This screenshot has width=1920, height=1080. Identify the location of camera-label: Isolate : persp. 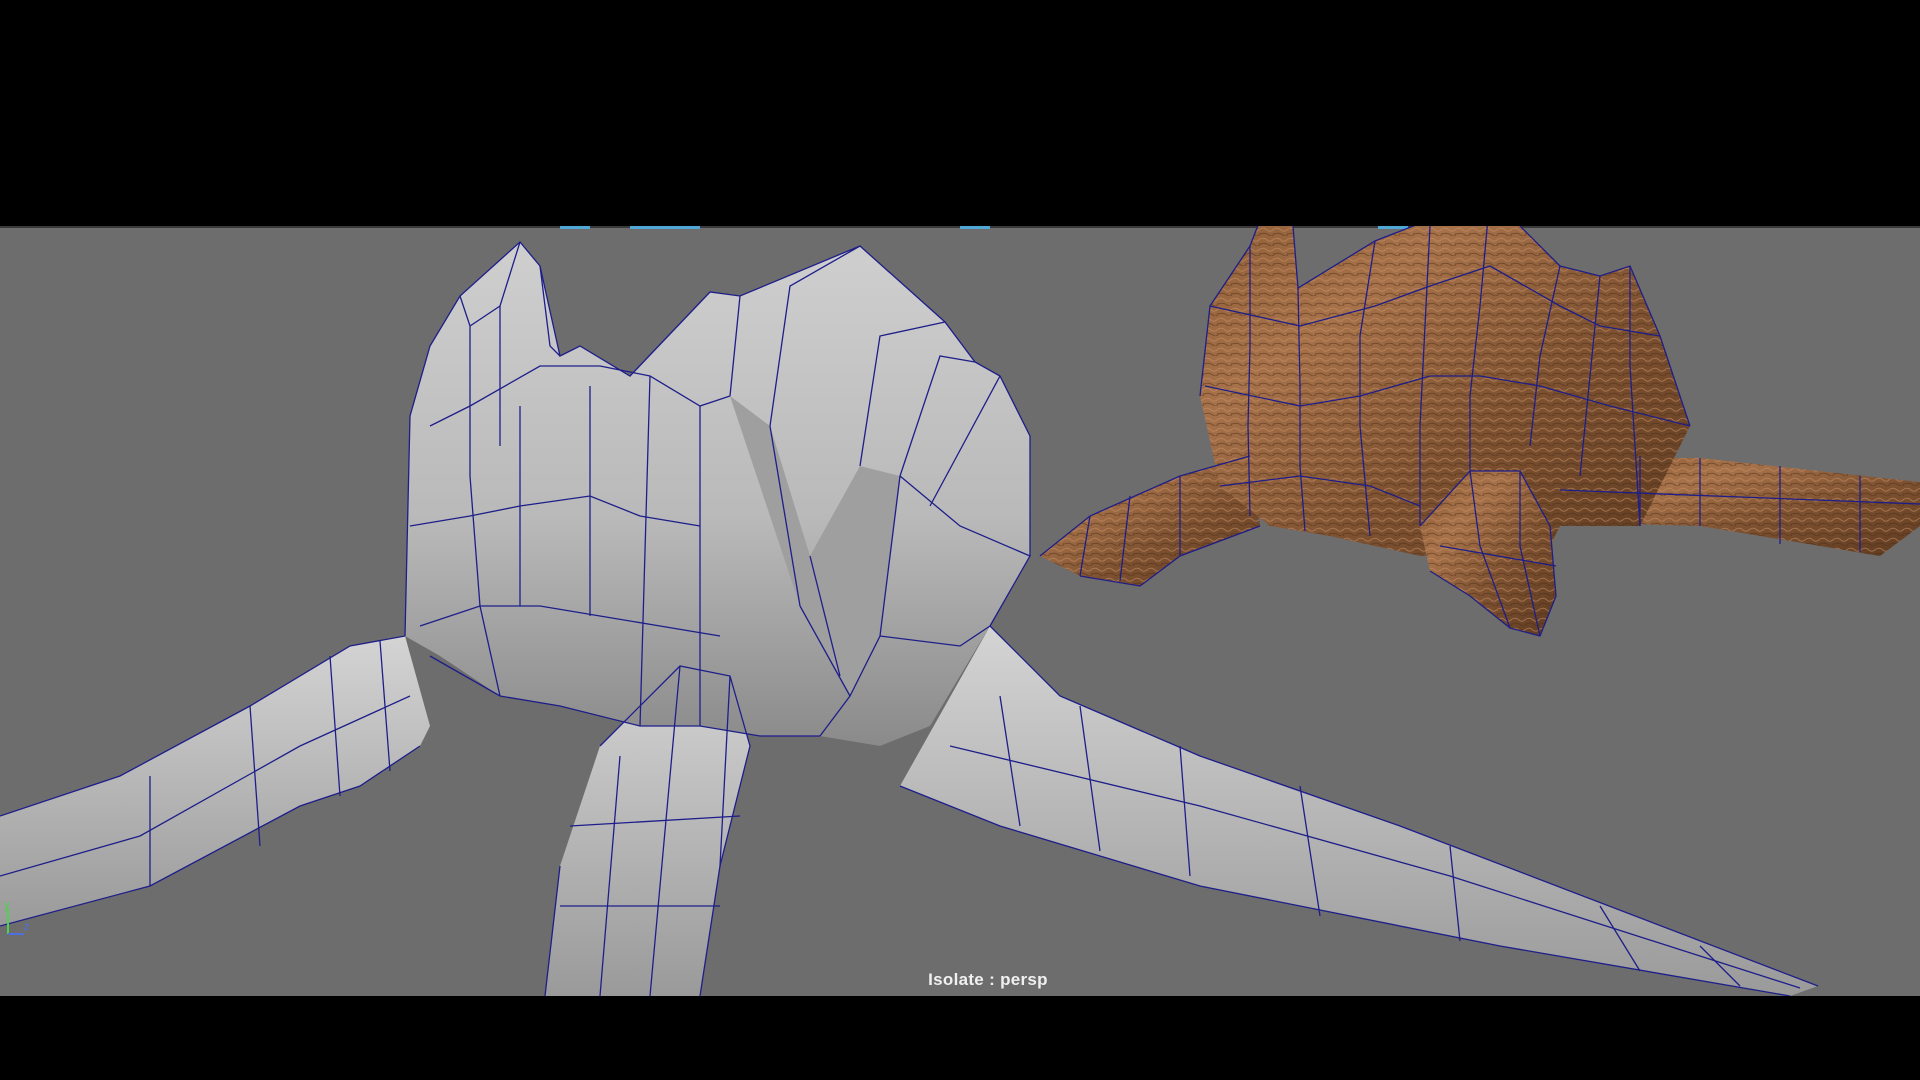
(960, 980).